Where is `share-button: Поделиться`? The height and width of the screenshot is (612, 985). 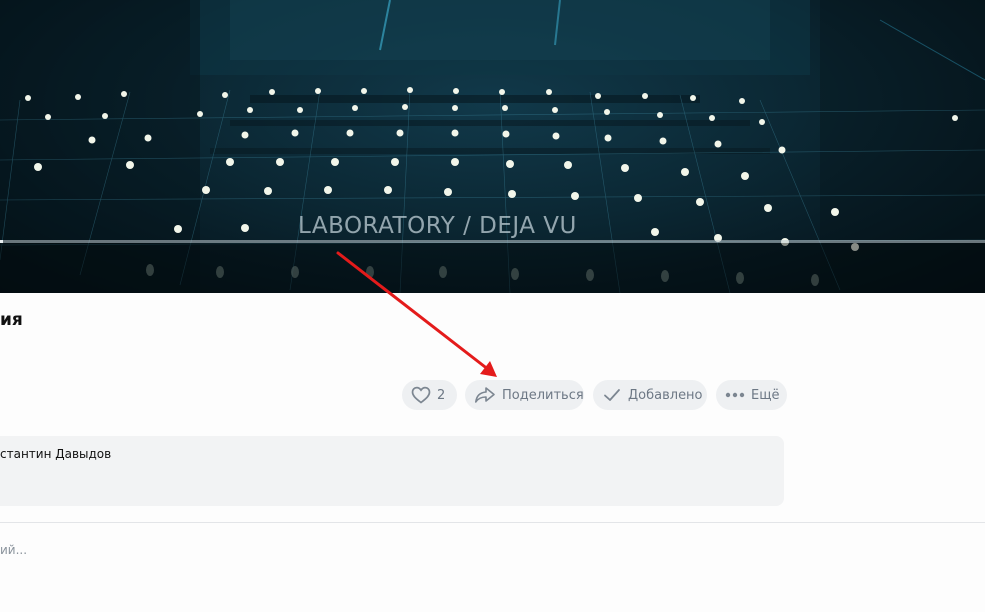 share-button: Поделиться is located at coordinates (524, 395).